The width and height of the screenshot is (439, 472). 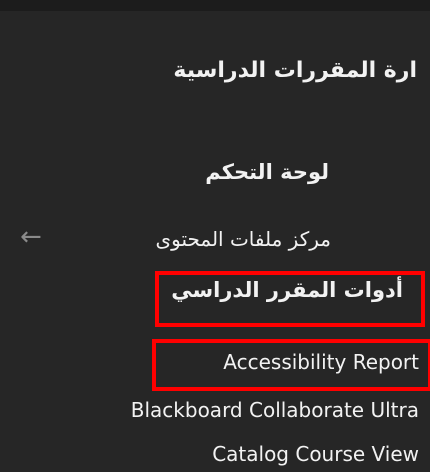 What do you see at coordinates (434, 236) in the screenshot?
I see `page-edge-strip` at bounding box center [434, 236].